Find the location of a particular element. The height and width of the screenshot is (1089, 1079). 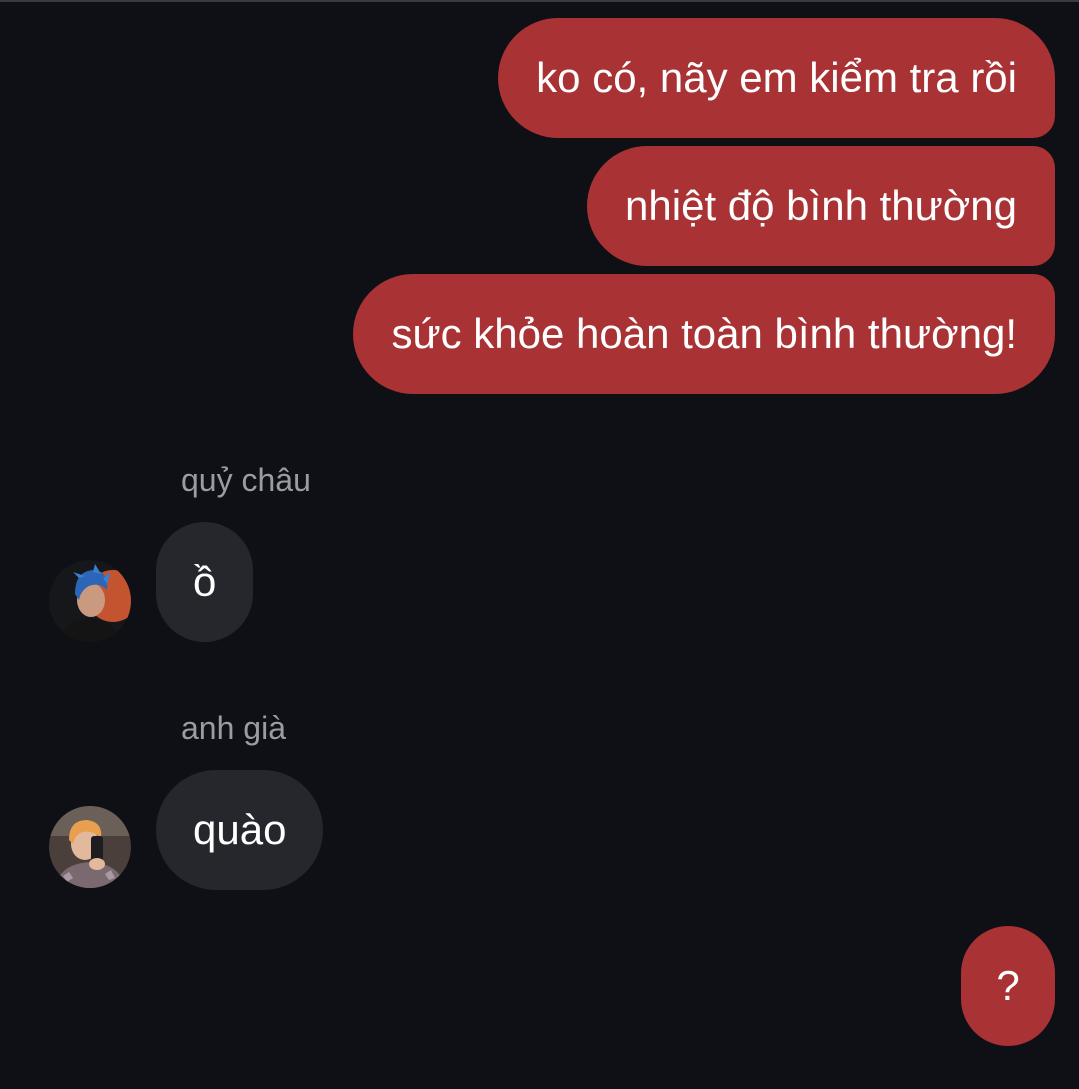

message-text: ko có, nãy em kiểm tra rồi is located at coordinates (776, 77).